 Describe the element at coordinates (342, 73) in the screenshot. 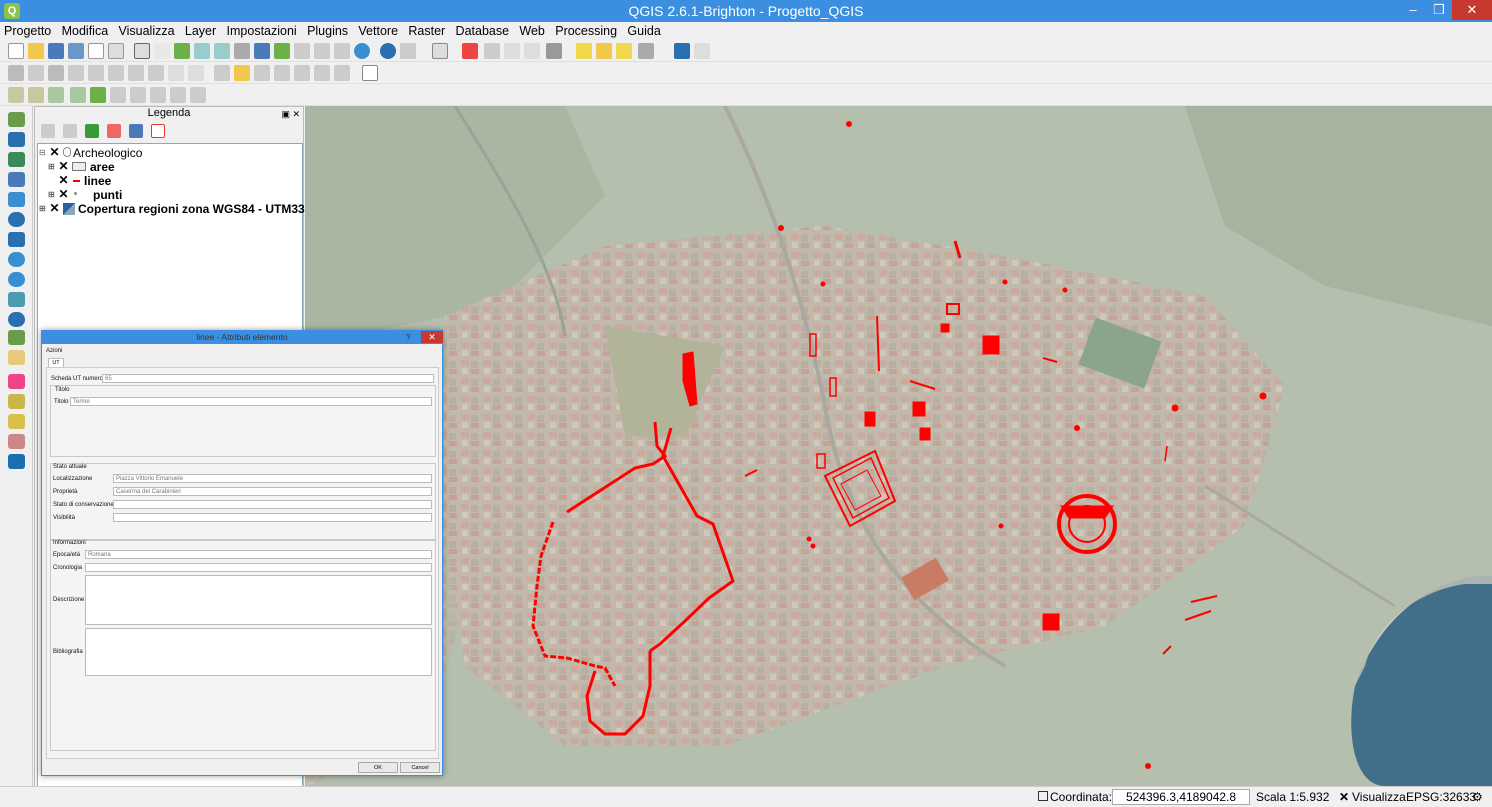

I see `label-highlight-icon` at that location.